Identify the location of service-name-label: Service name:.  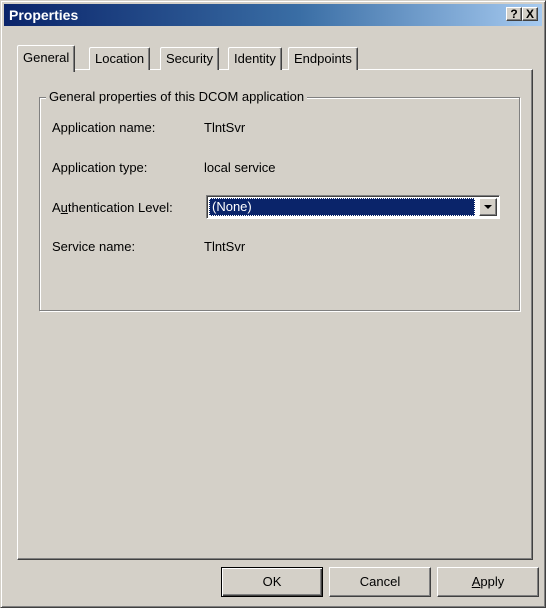
(94, 246).